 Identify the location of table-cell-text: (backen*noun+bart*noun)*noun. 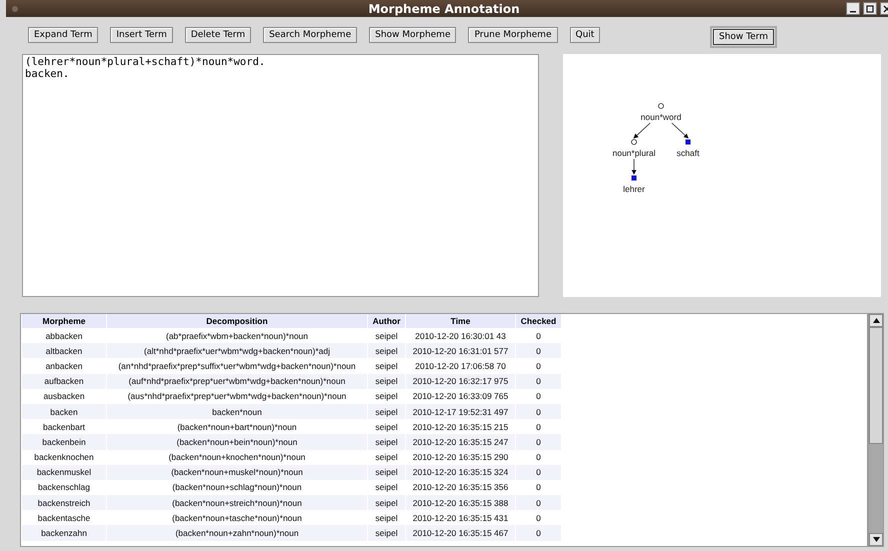
(237, 427).